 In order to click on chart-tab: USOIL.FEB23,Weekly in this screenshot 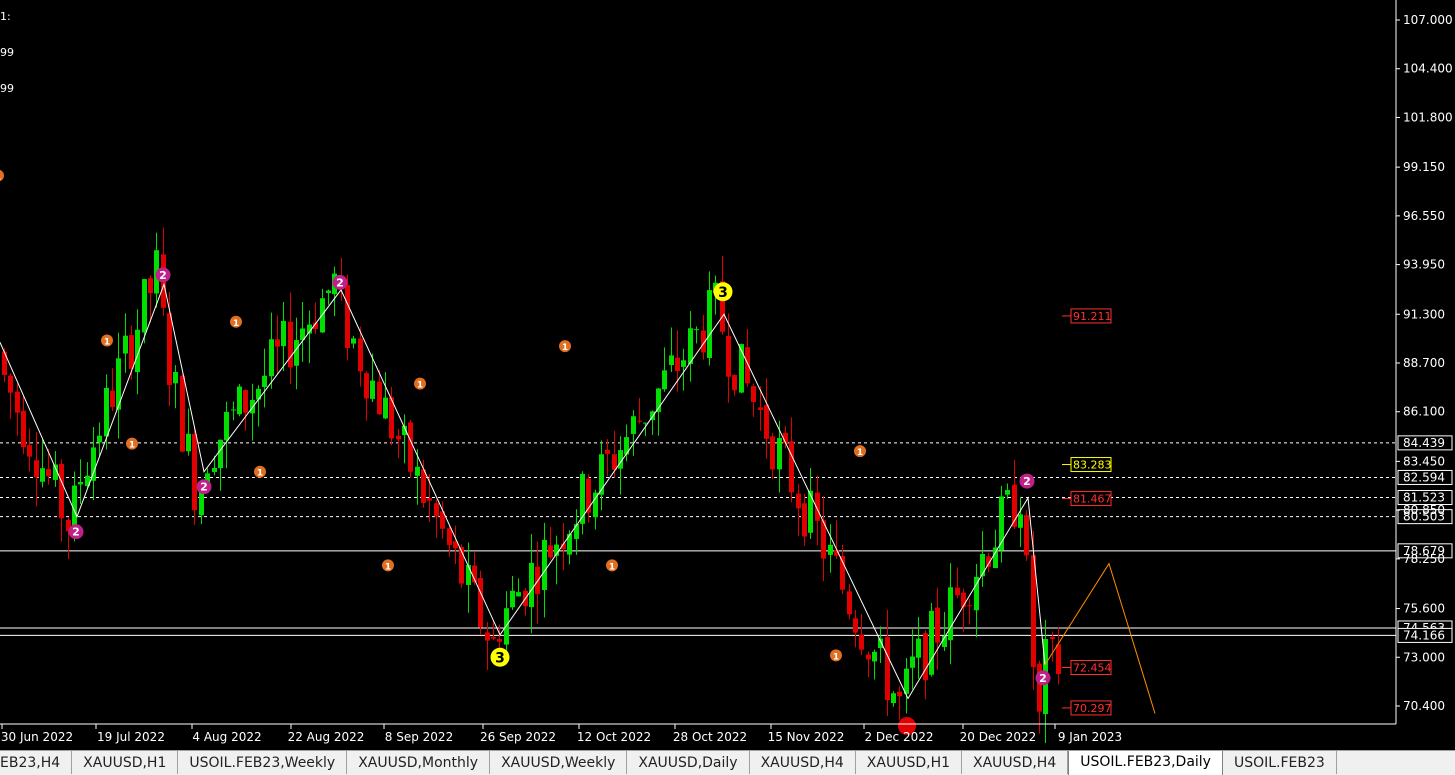, I will do `click(263, 762)`.